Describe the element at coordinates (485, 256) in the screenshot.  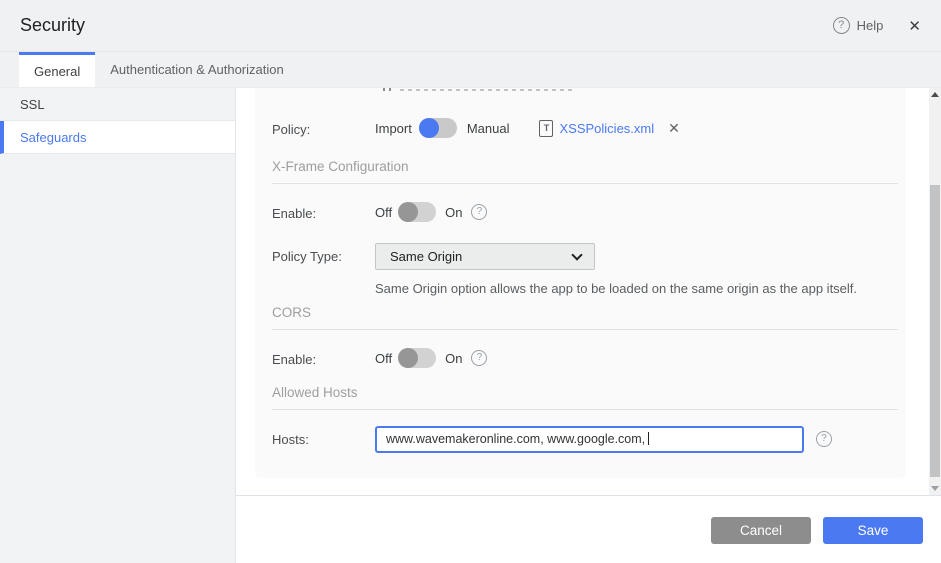
I see `policy-type-select: Same Origin` at that location.